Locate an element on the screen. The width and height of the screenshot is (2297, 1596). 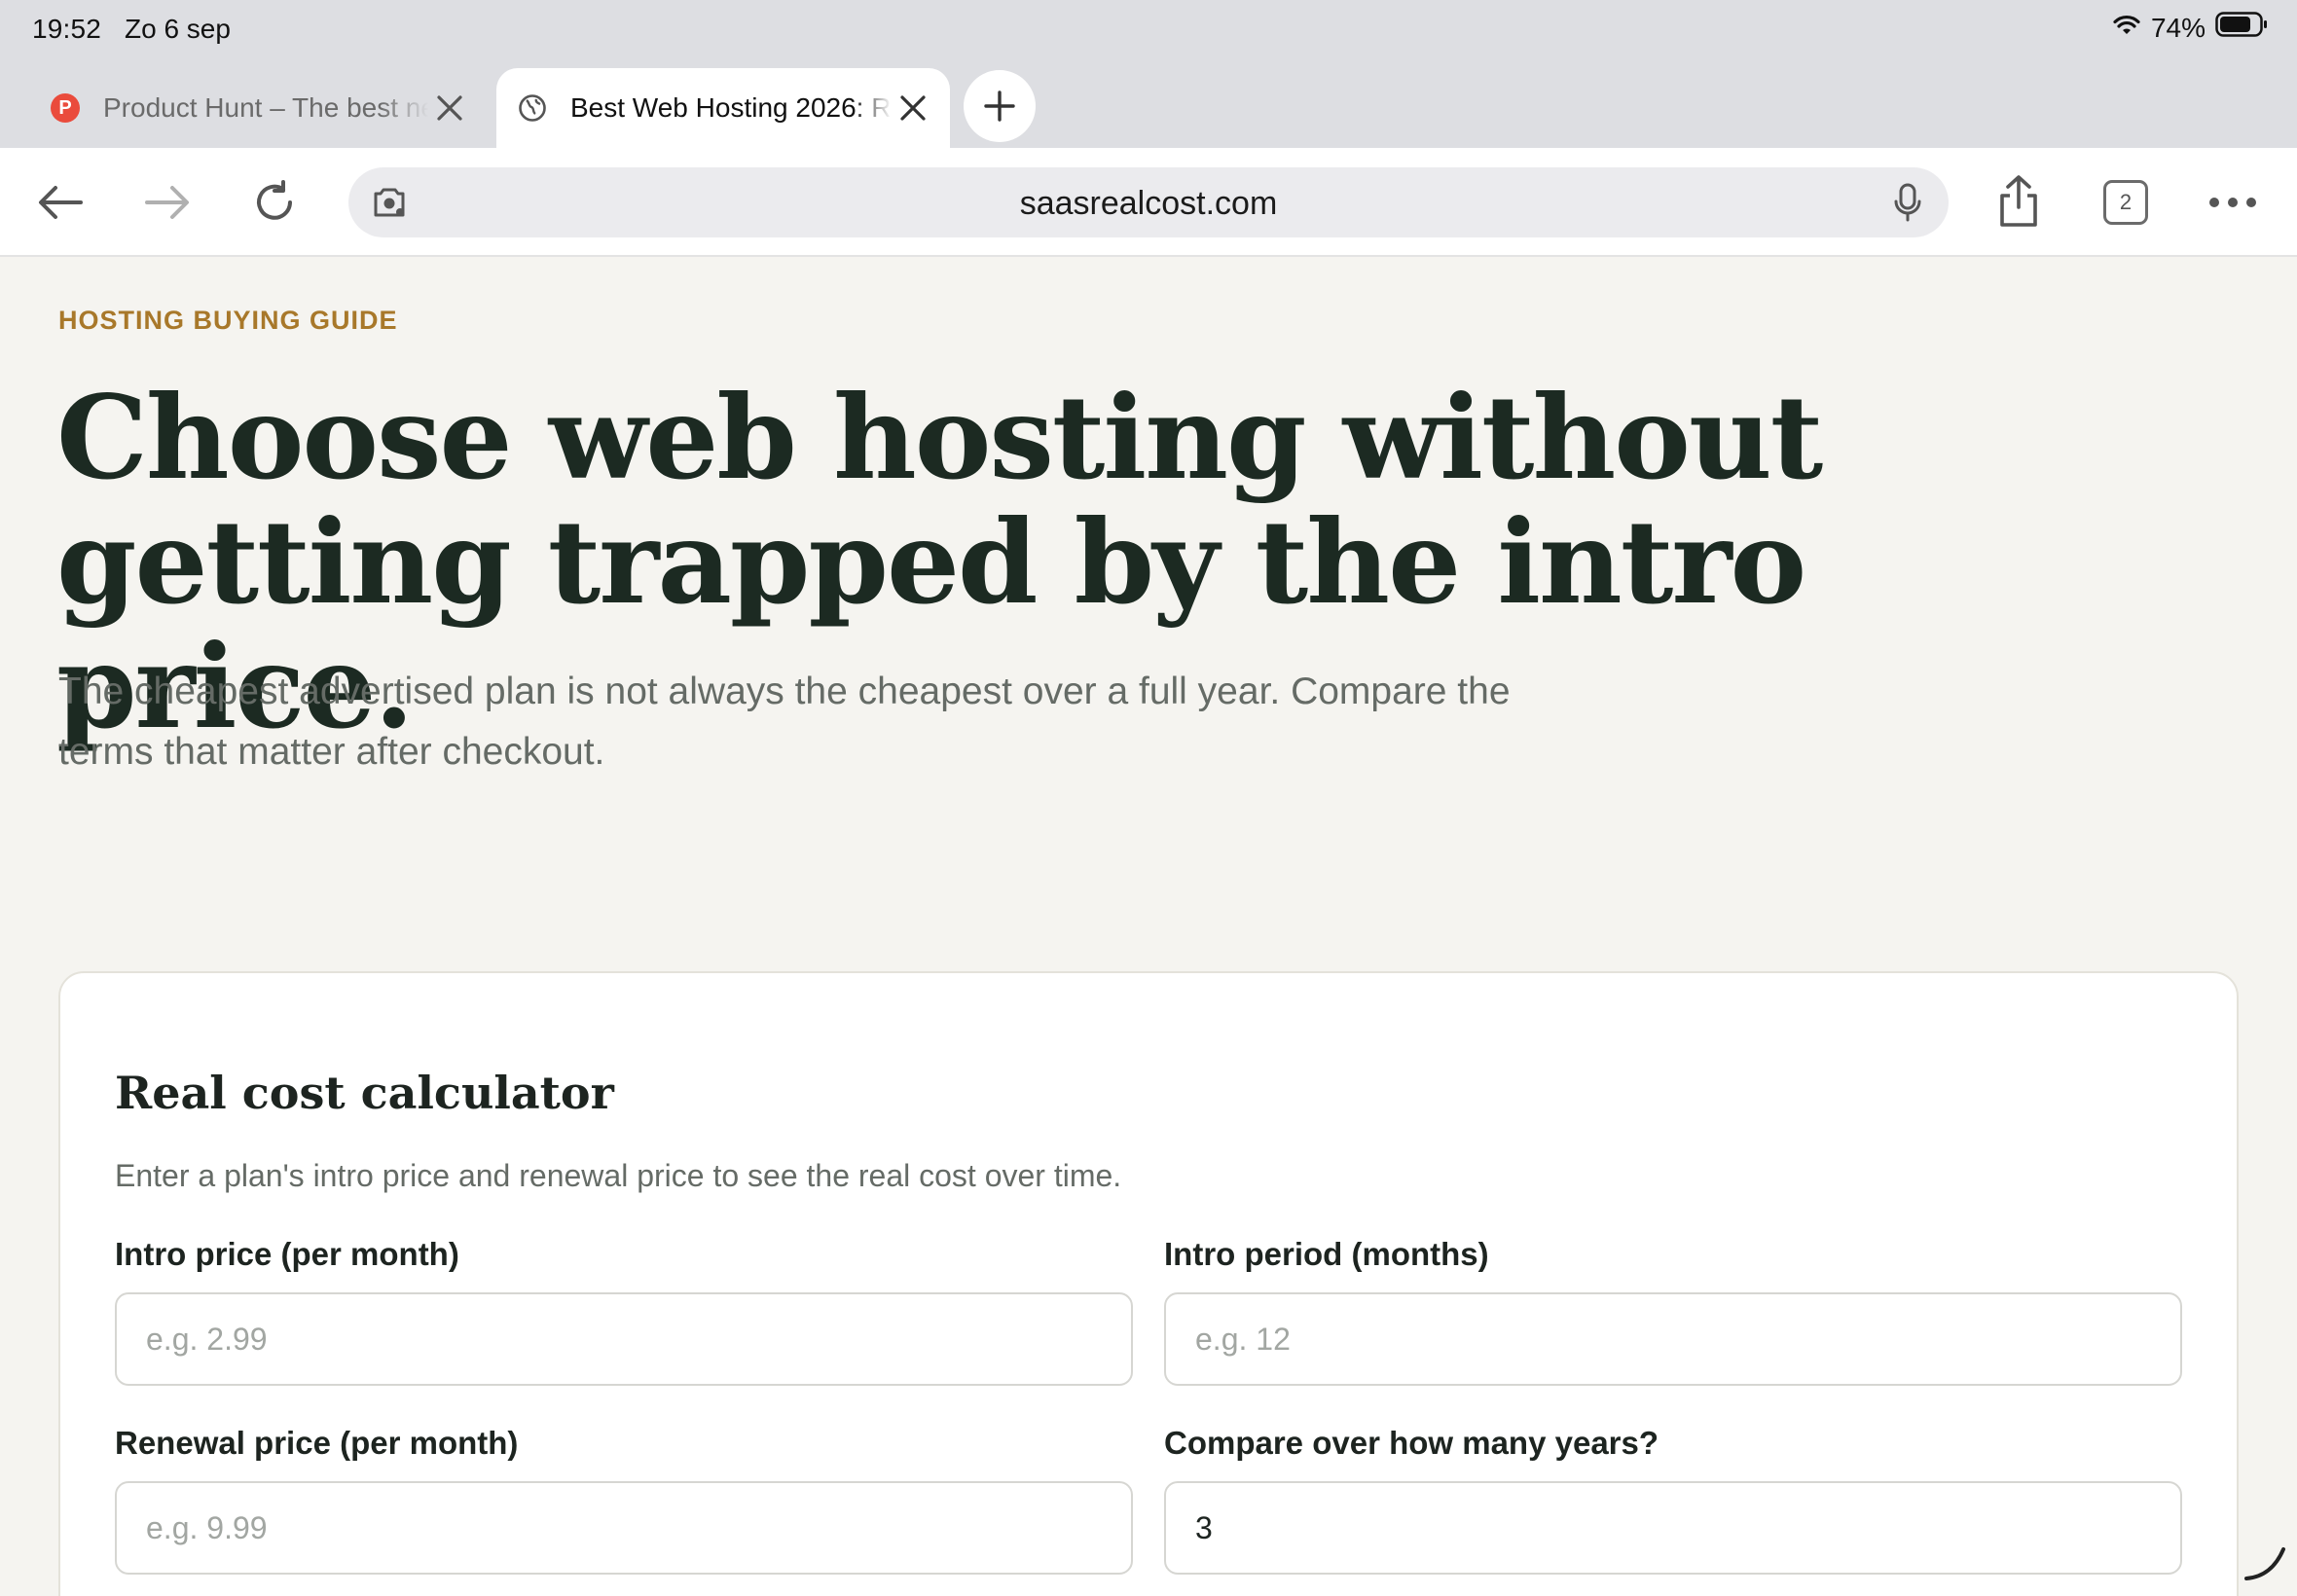
tab-title: Best Web Hosting 2026: Real Costs is located at coordinates (731, 107).